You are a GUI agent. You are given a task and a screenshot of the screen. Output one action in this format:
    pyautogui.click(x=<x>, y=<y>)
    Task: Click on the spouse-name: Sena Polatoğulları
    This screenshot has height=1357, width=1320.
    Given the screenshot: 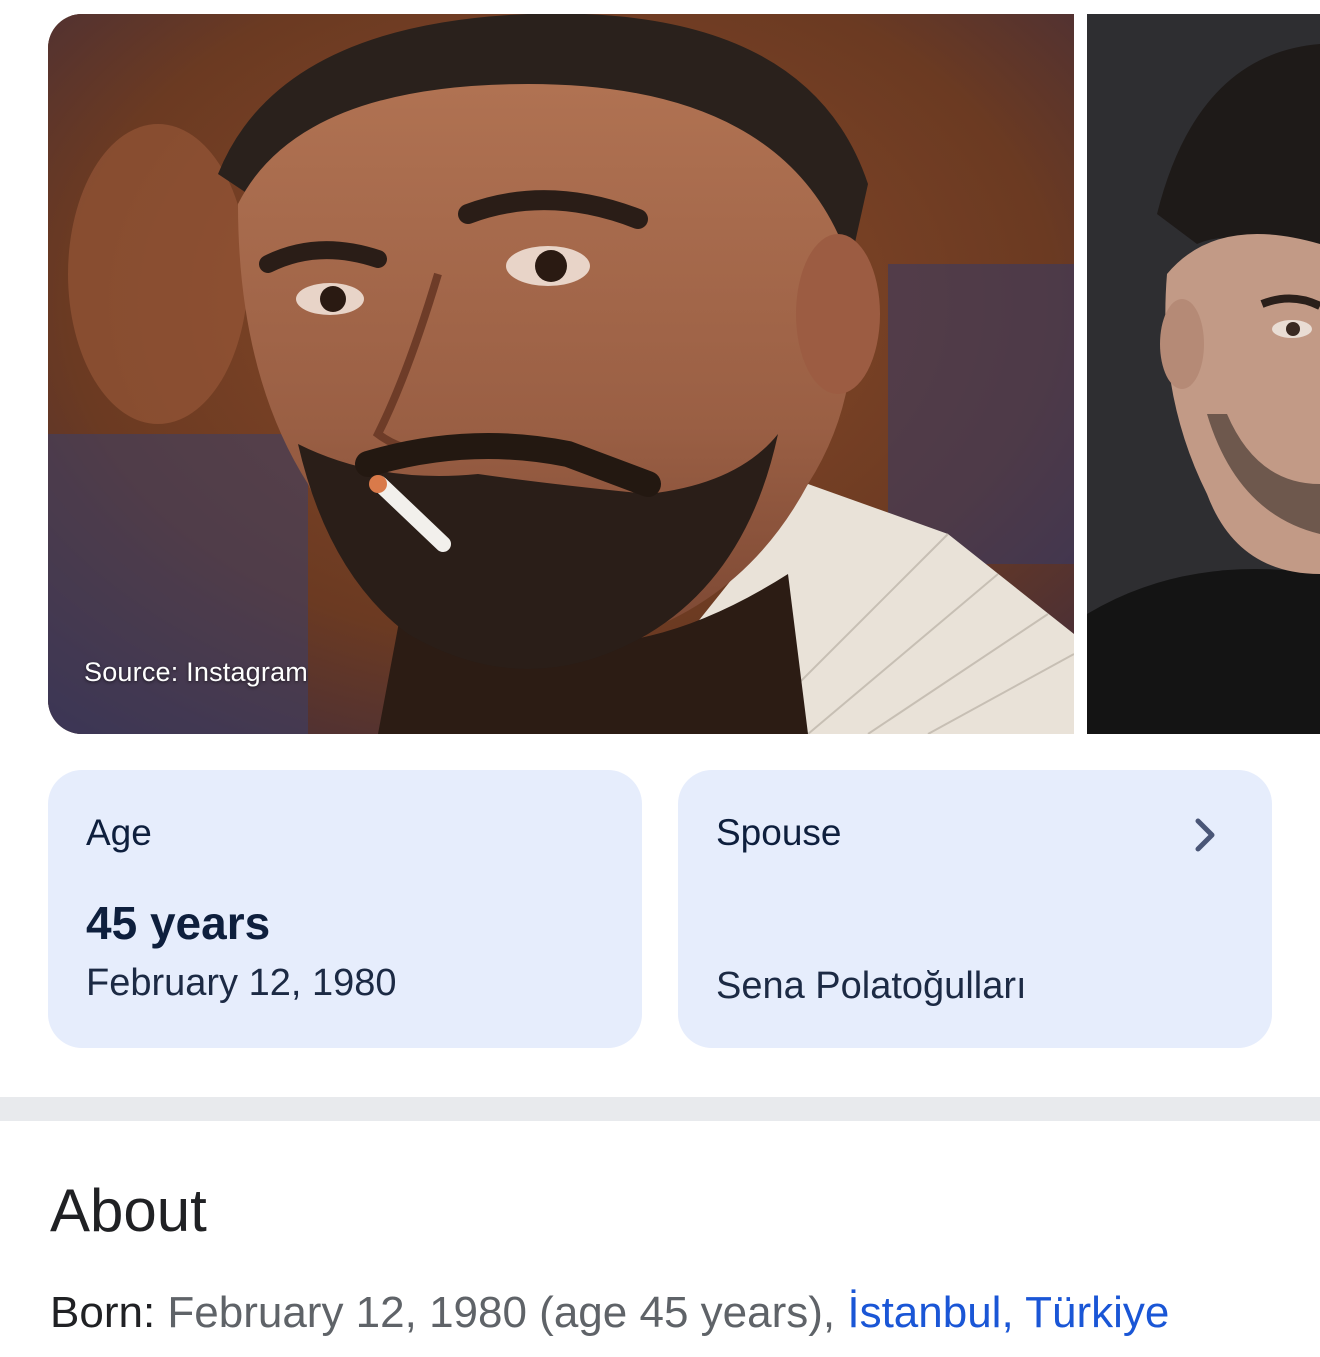 What is the action you would take?
    pyautogui.click(x=871, y=986)
    